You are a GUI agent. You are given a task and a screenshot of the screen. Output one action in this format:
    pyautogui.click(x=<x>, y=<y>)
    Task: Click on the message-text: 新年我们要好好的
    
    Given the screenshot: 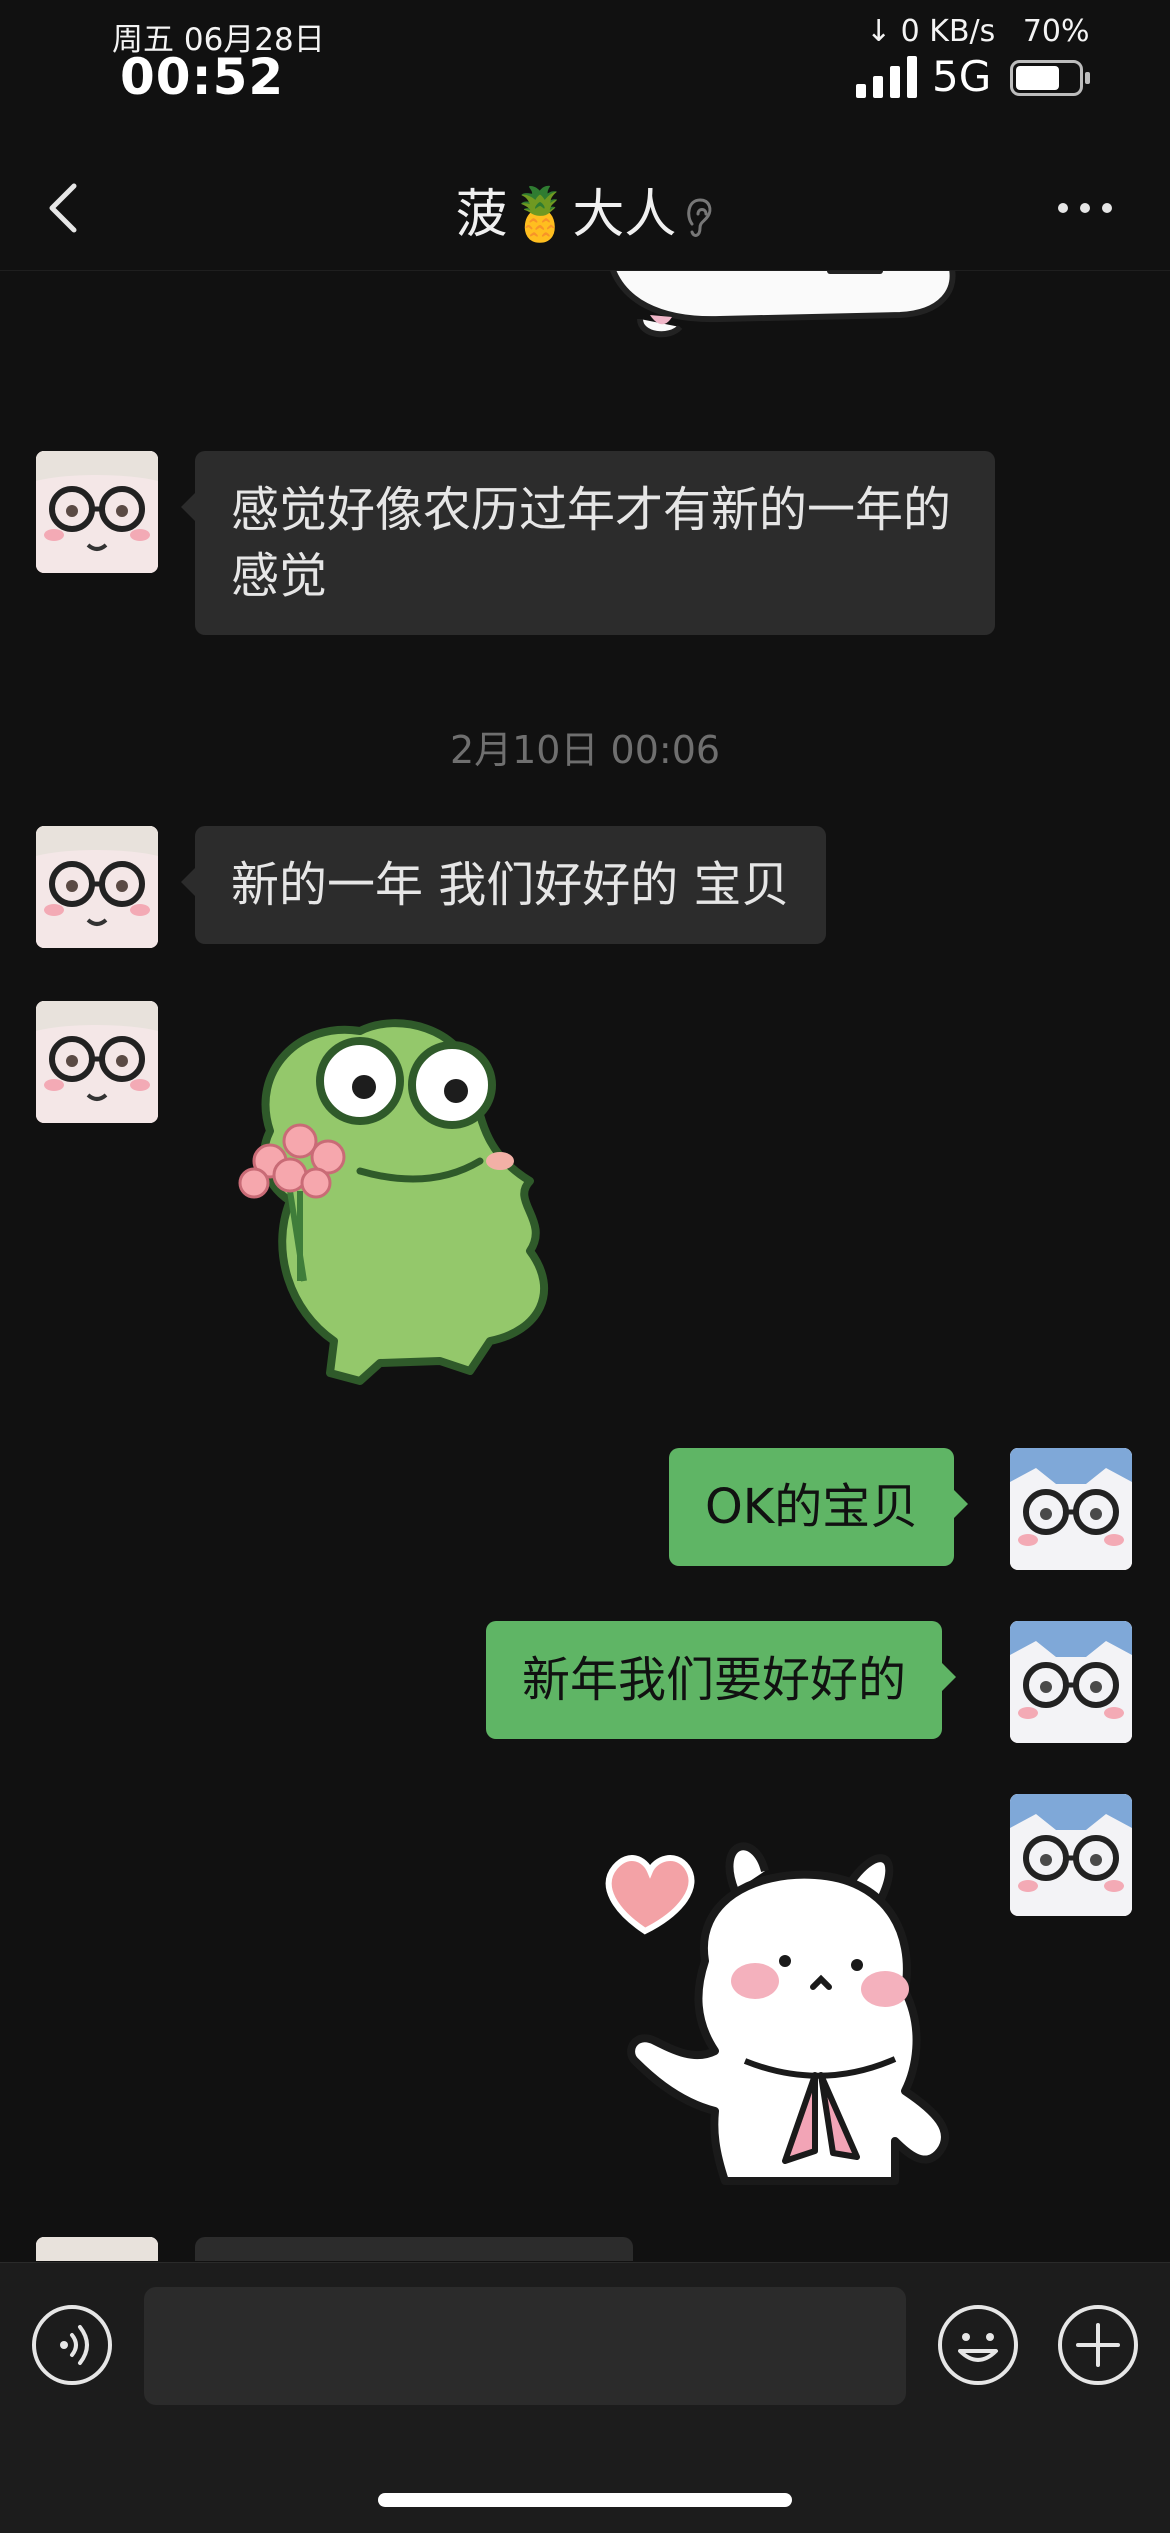 What is the action you would take?
    pyautogui.click(x=714, y=1680)
    